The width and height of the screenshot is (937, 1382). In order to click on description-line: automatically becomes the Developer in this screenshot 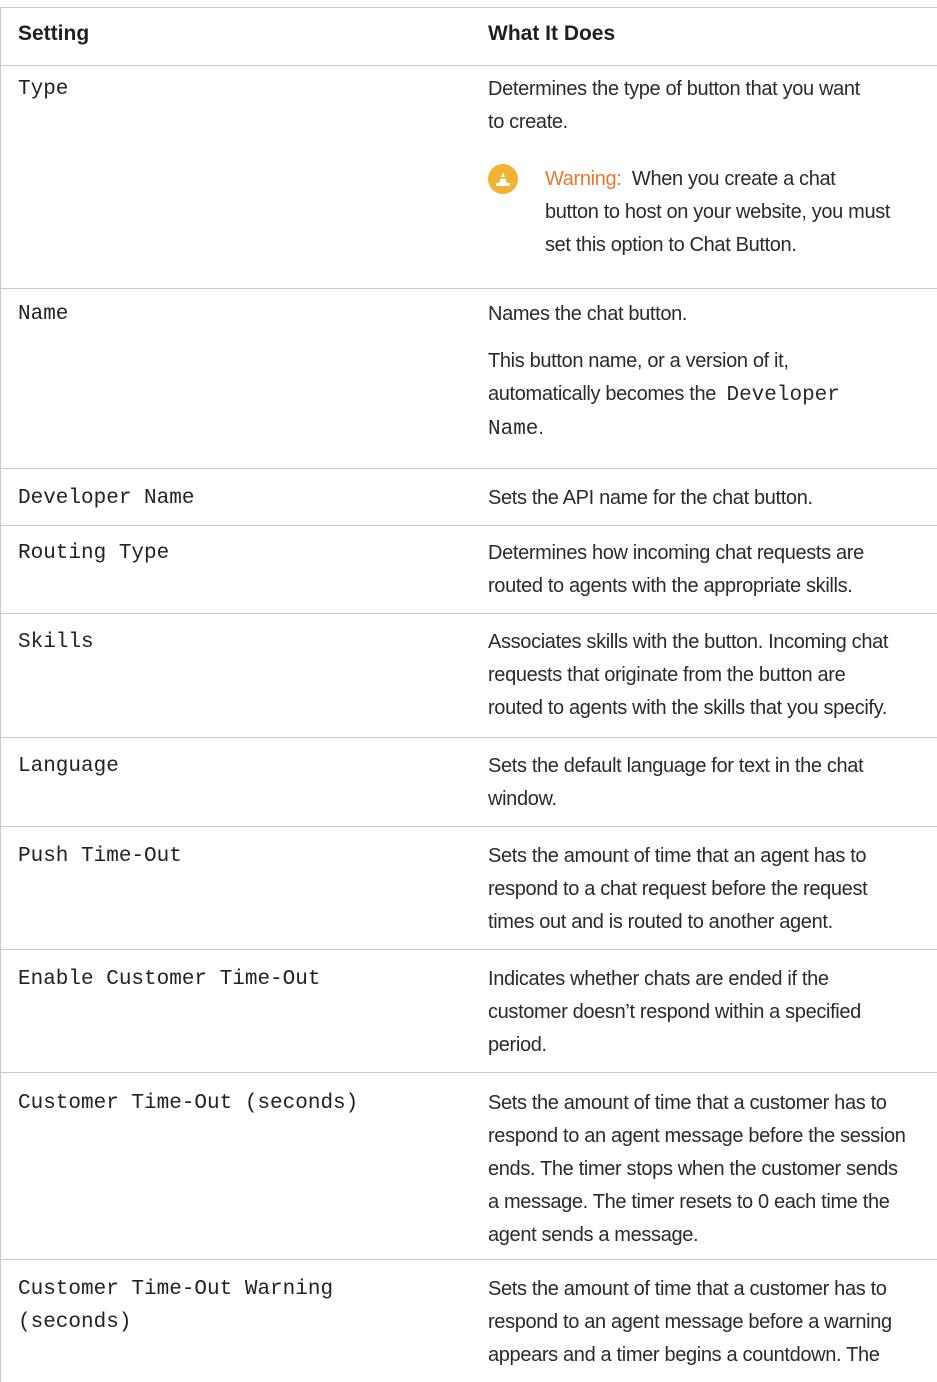, I will do `click(664, 395)`.